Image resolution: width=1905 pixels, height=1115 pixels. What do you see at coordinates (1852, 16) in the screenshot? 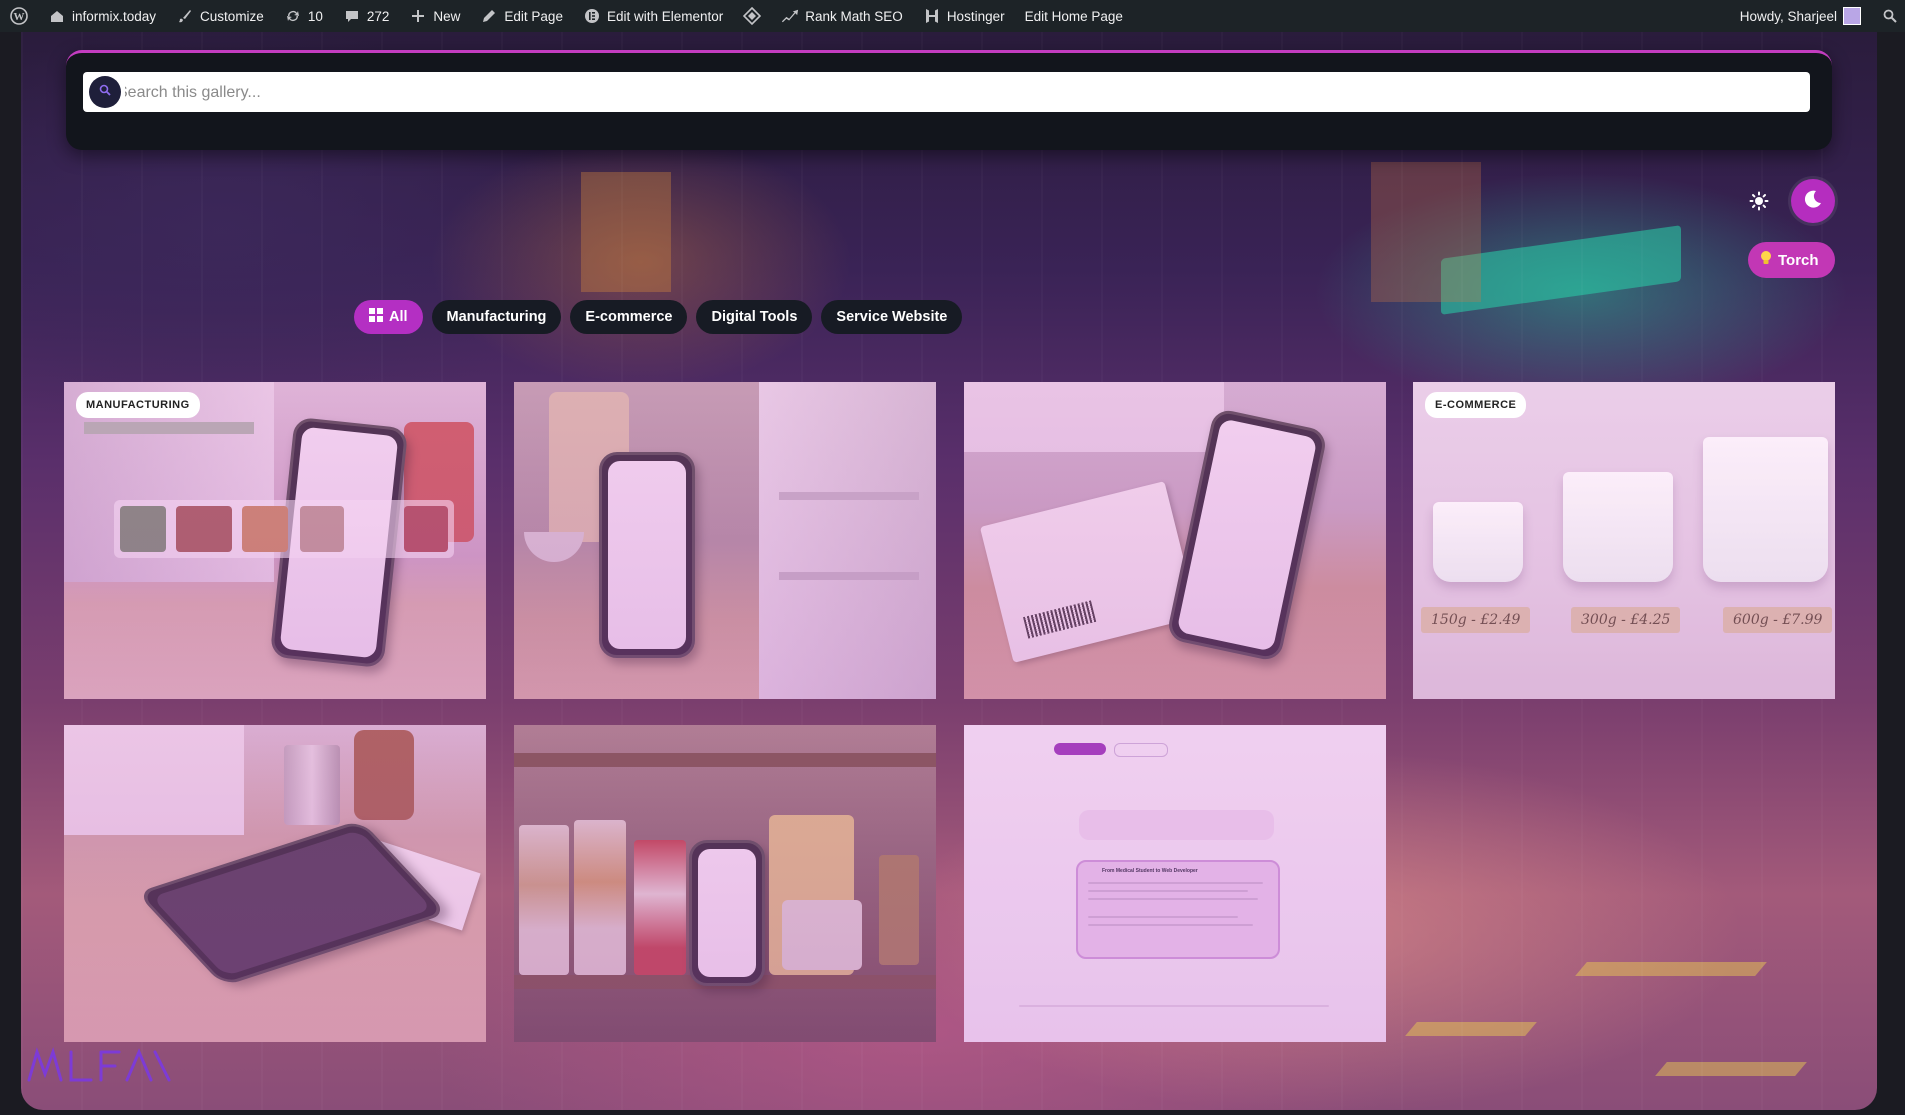
I see `avatar` at bounding box center [1852, 16].